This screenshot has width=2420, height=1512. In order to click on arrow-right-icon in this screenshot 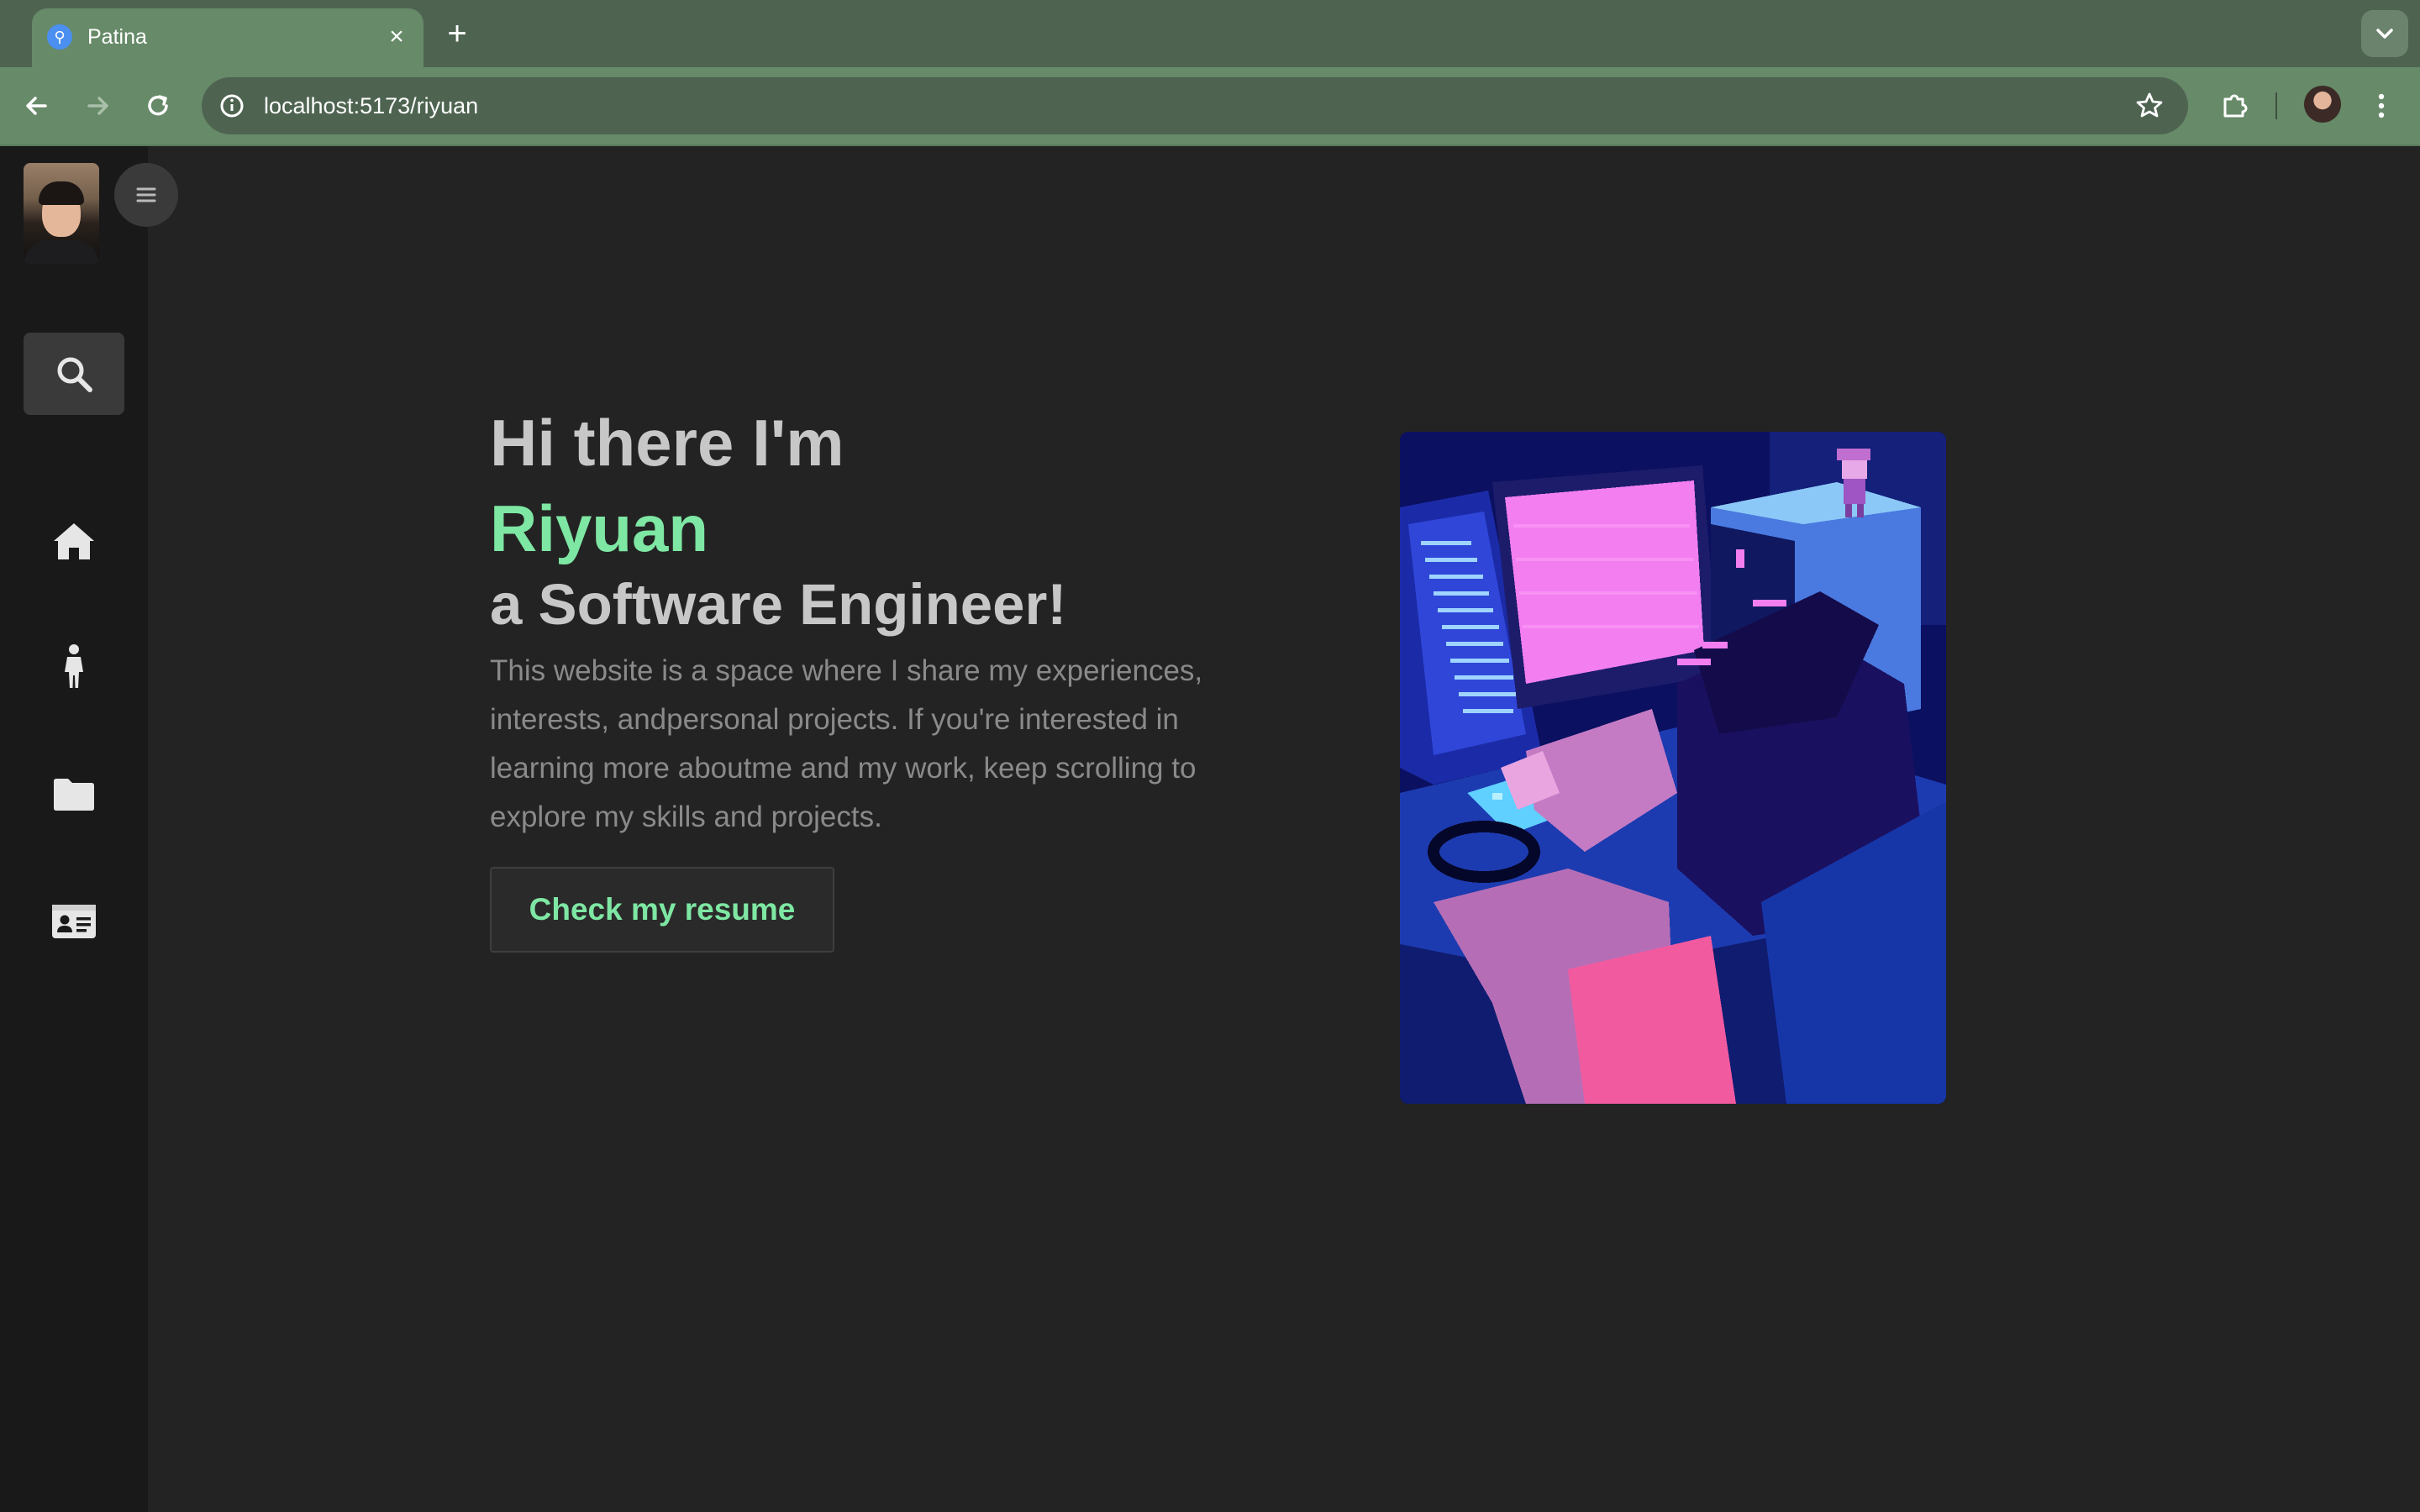, I will do `click(97, 106)`.